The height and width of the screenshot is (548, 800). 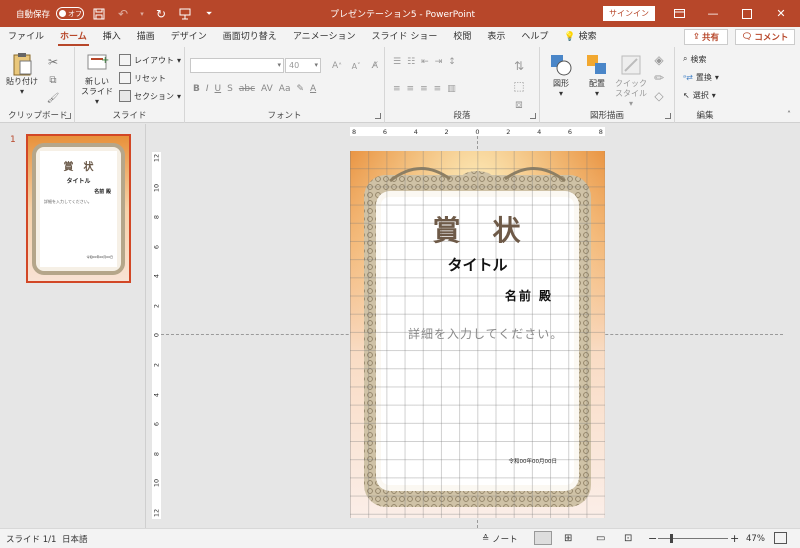 I want to click on save-icon, so click(x=99, y=14).